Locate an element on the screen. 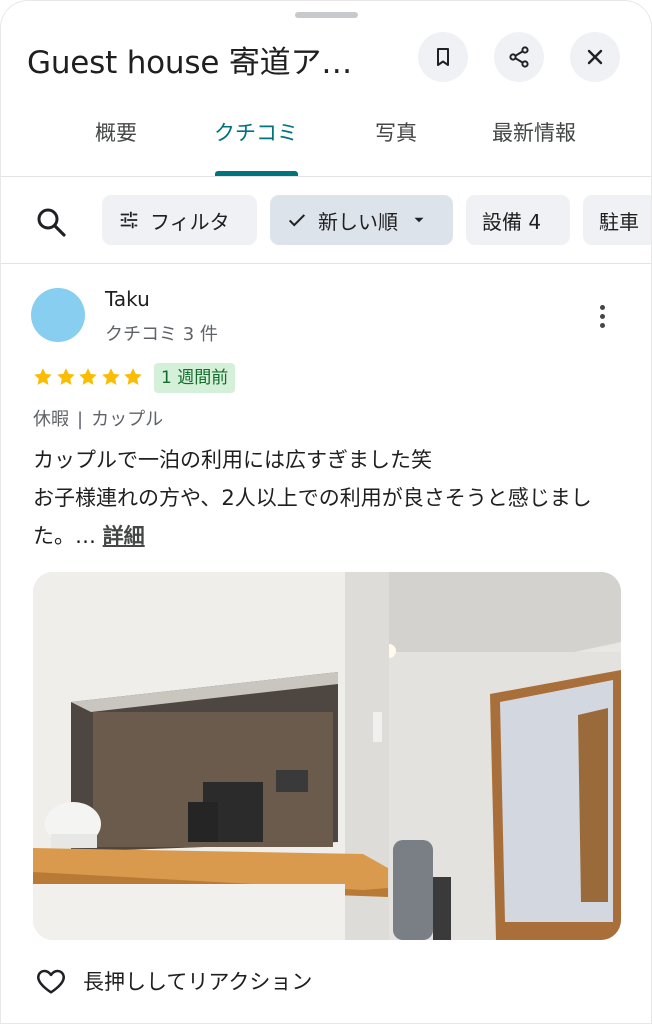 The image size is (652, 1024). more-vert-icon is located at coordinates (602, 307).